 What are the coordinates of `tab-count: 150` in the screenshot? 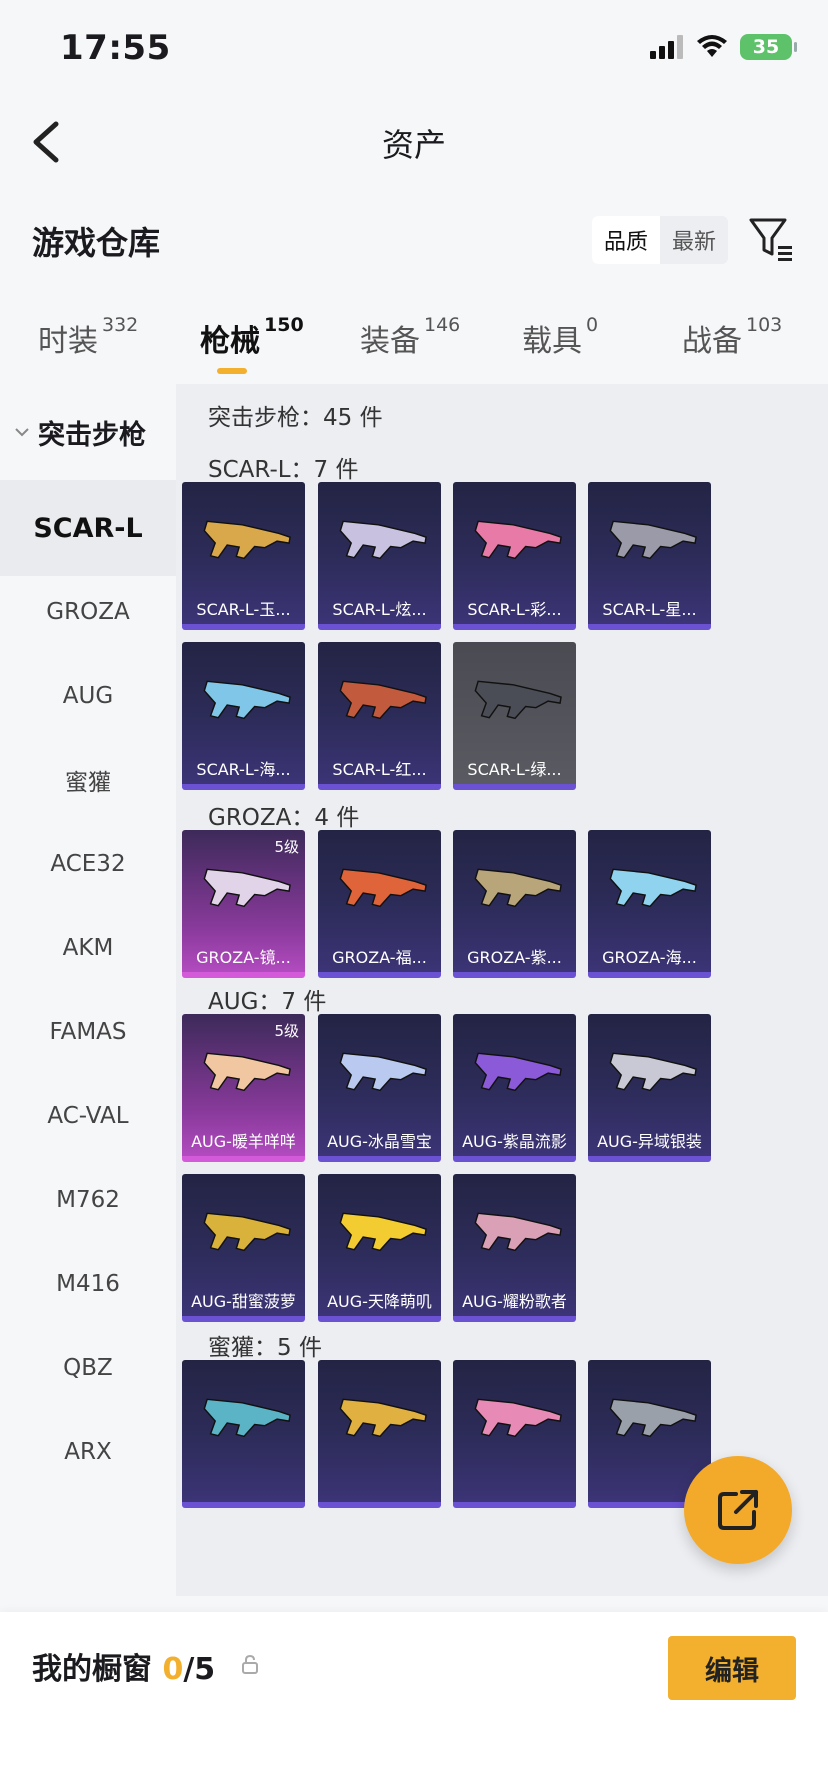 It's located at (284, 325).